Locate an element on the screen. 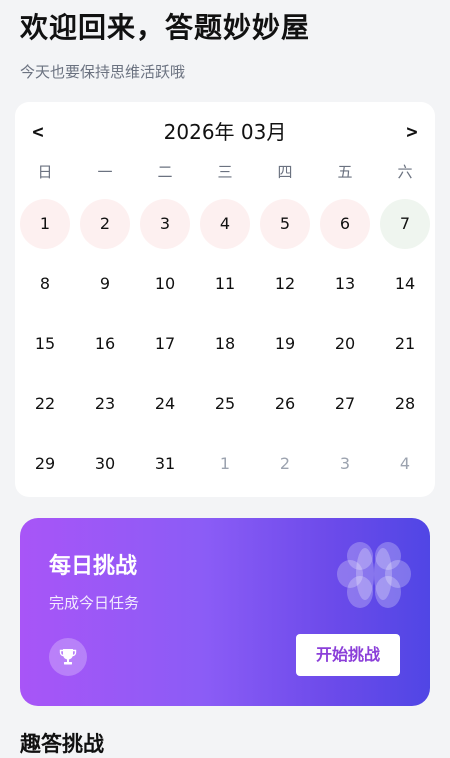 This screenshot has height=758, width=450. weekday-fri: 五 is located at coordinates (345, 172).